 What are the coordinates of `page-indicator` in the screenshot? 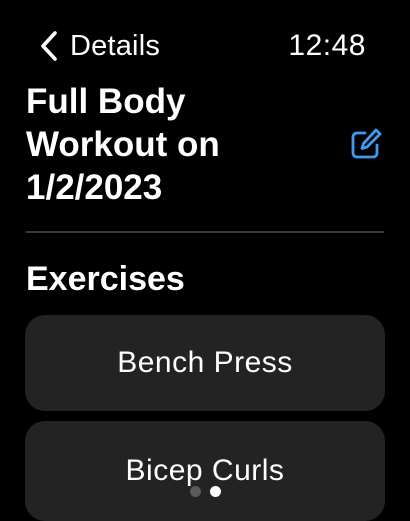 It's located at (205, 491).